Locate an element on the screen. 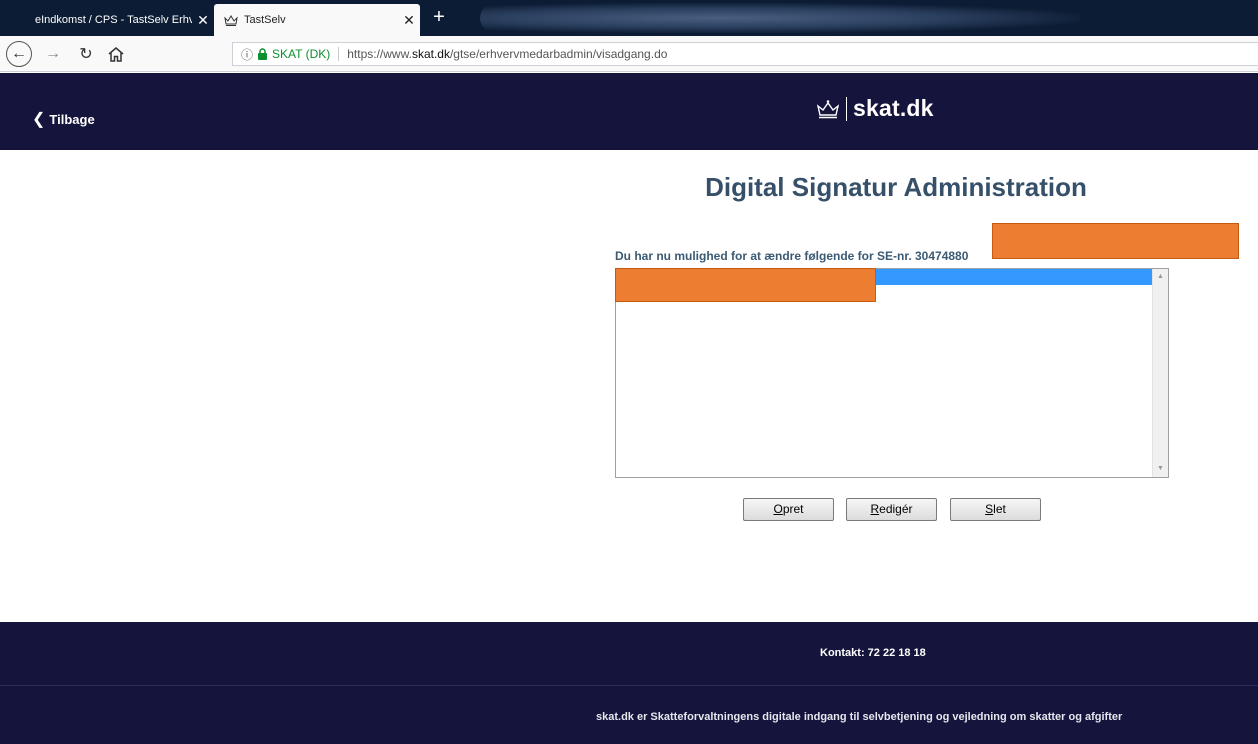 This screenshot has height=744, width=1258. tab-title: eIndkomst / CPS - TastSelv Erhv is located at coordinates (113, 20).